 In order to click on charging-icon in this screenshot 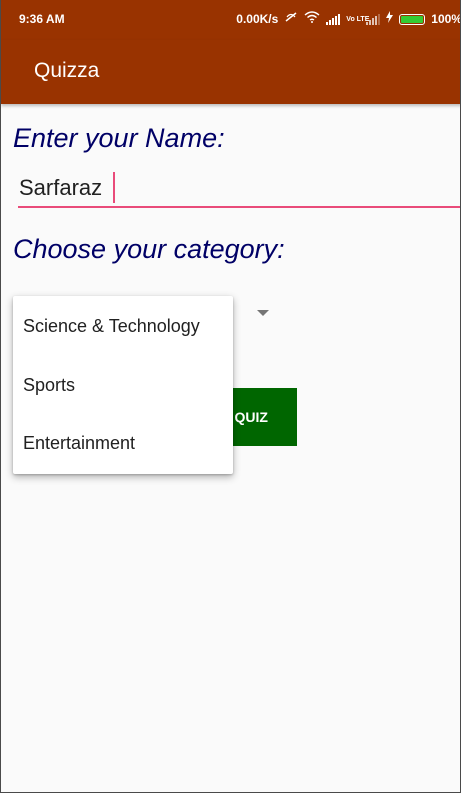, I will do `click(390, 19)`.